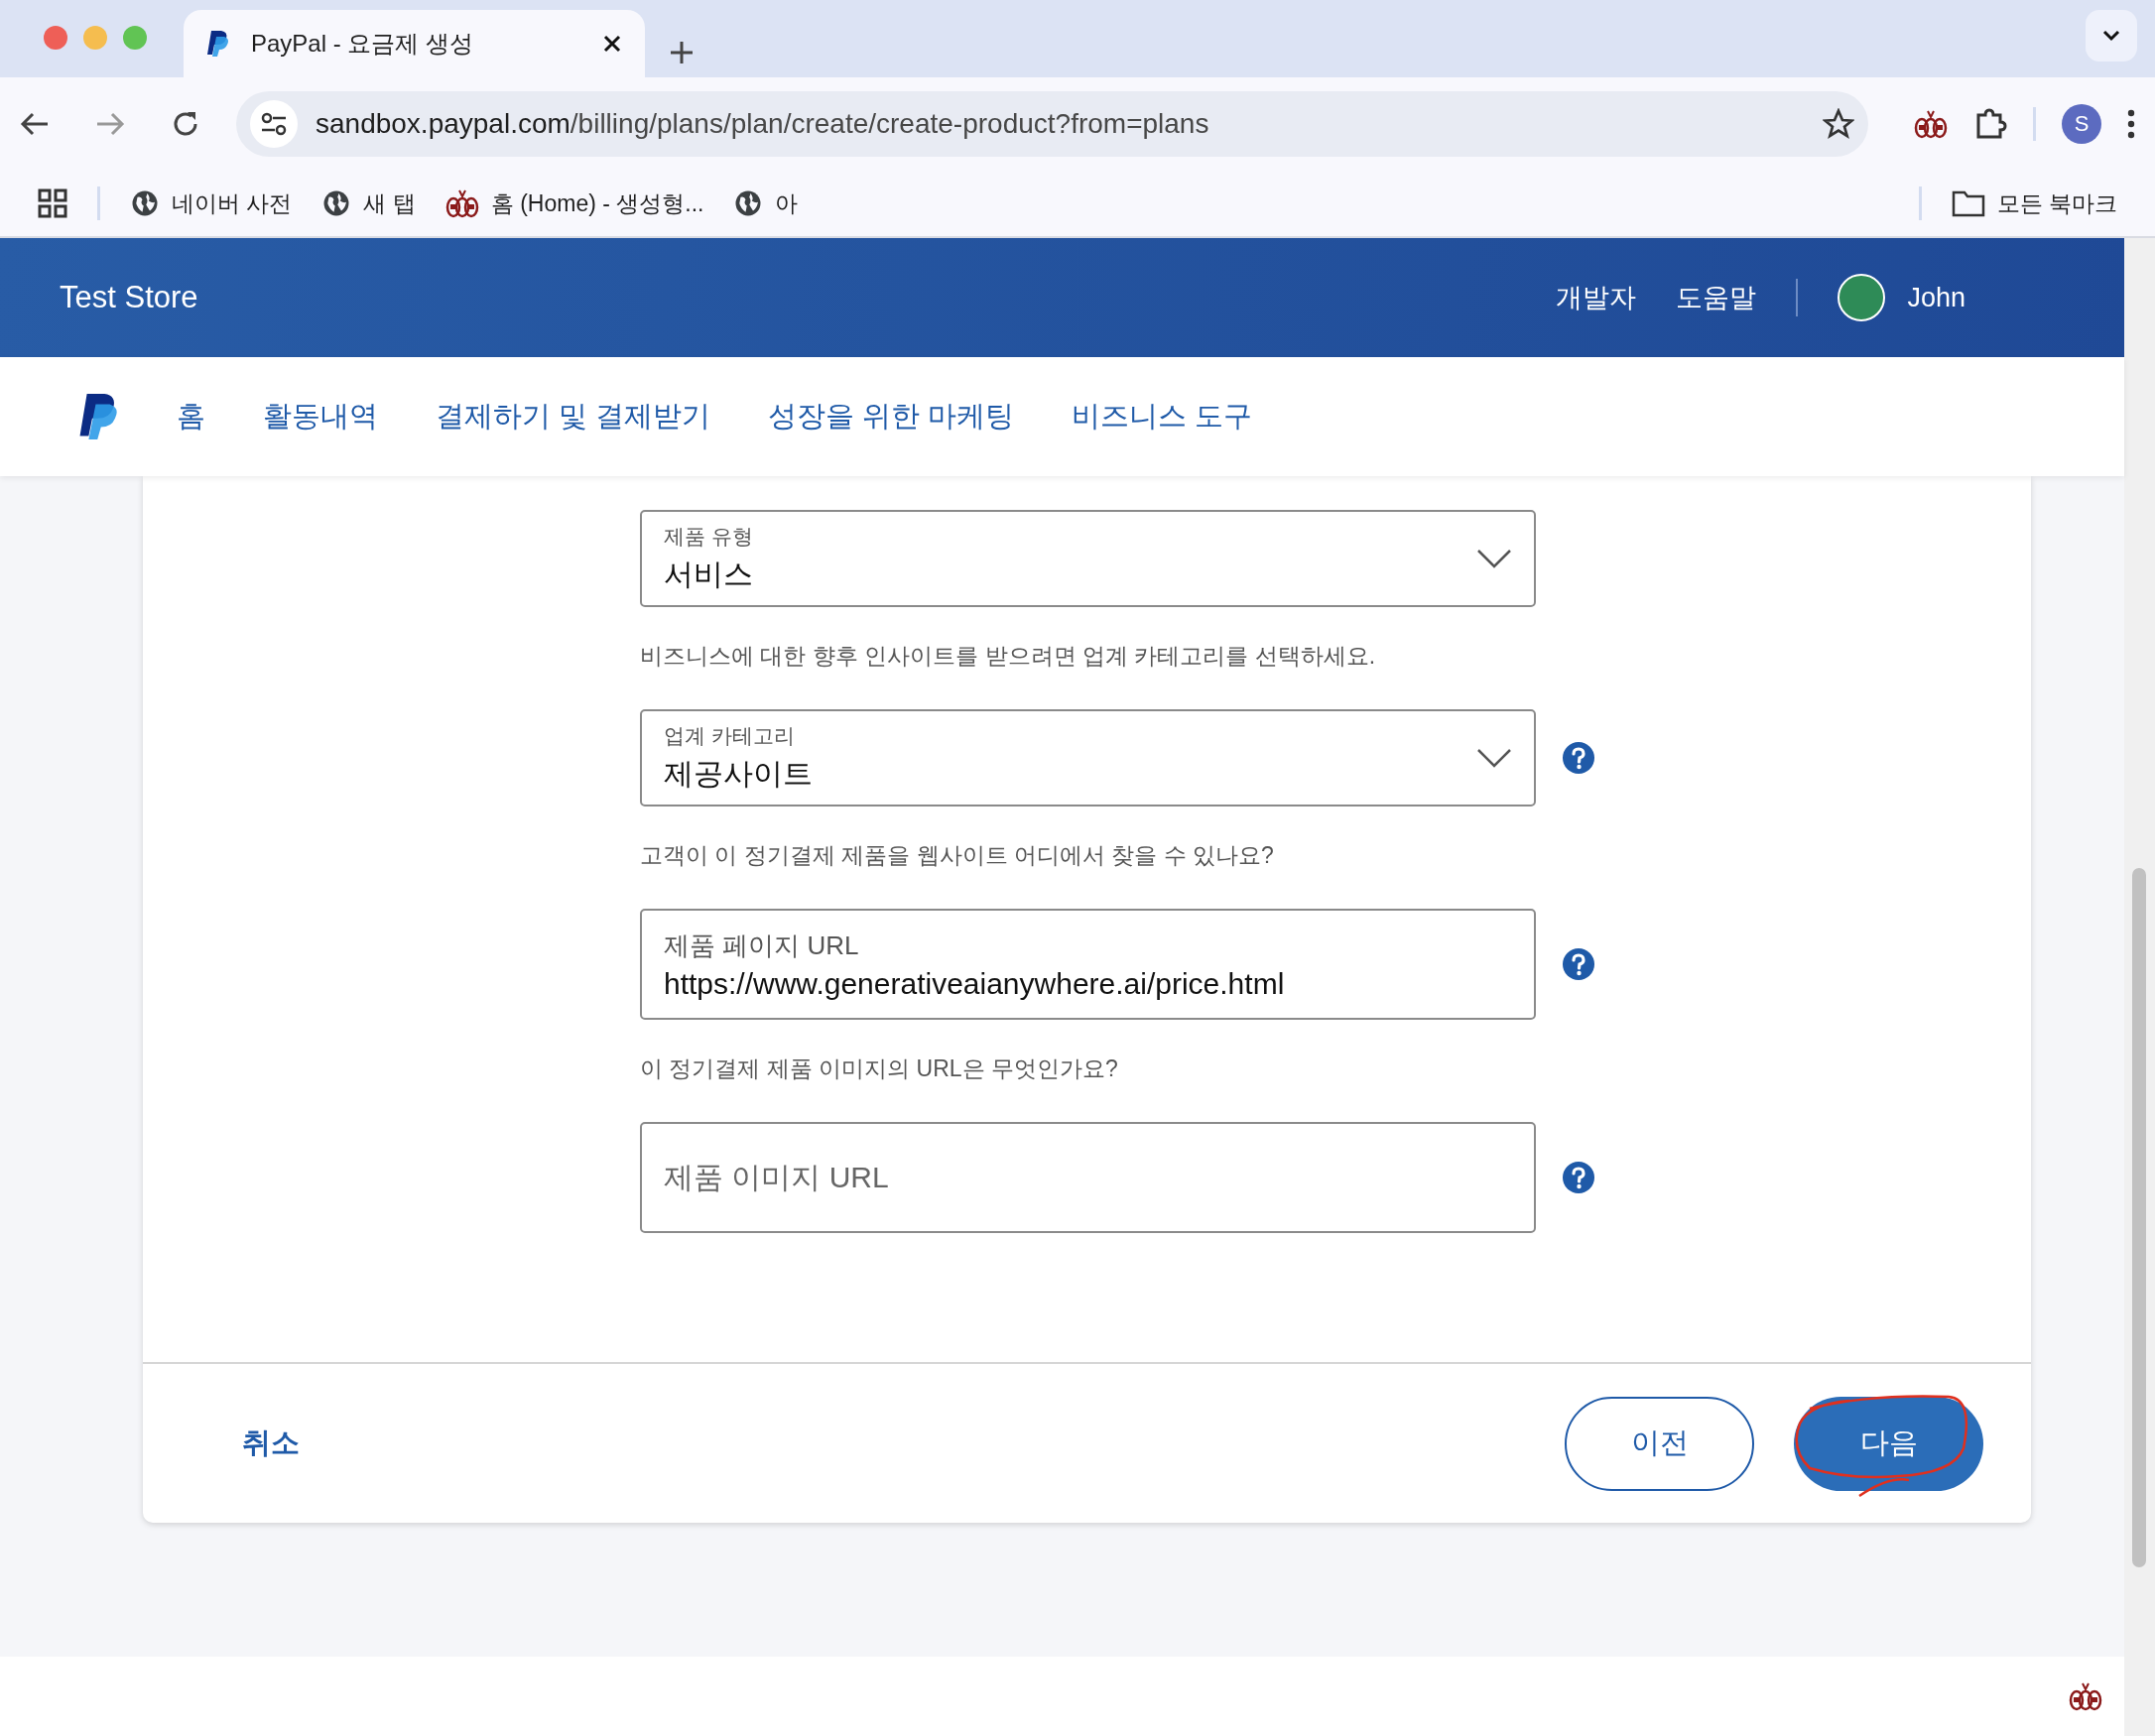 This screenshot has width=2155, height=1736. What do you see at coordinates (1009, 656) in the screenshot?
I see `question-text: 비즈니스에 대한 향후 인사이트를 받으려면 업계 카테고리를 선택하세요.` at bounding box center [1009, 656].